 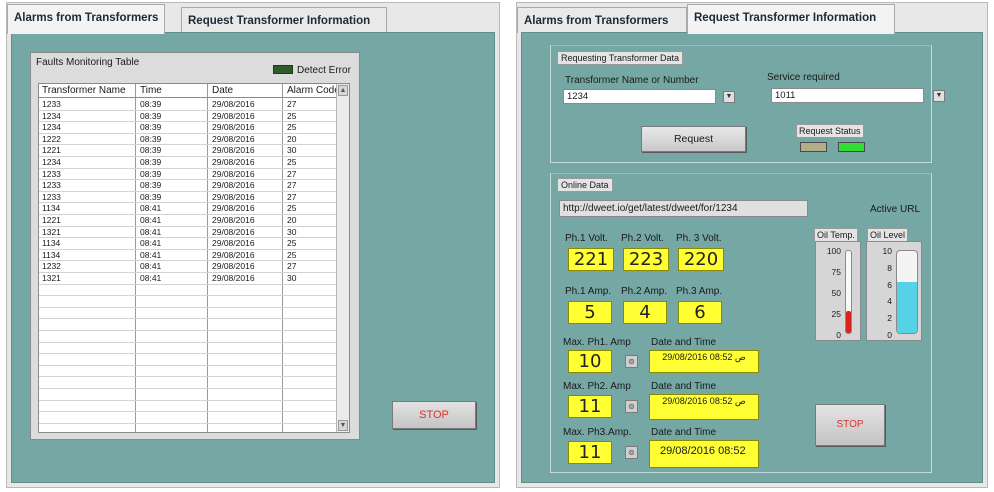 What do you see at coordinates (847, 95) in the screenshot?
I see `service-input: 1011` at bounding box center [847, 95].